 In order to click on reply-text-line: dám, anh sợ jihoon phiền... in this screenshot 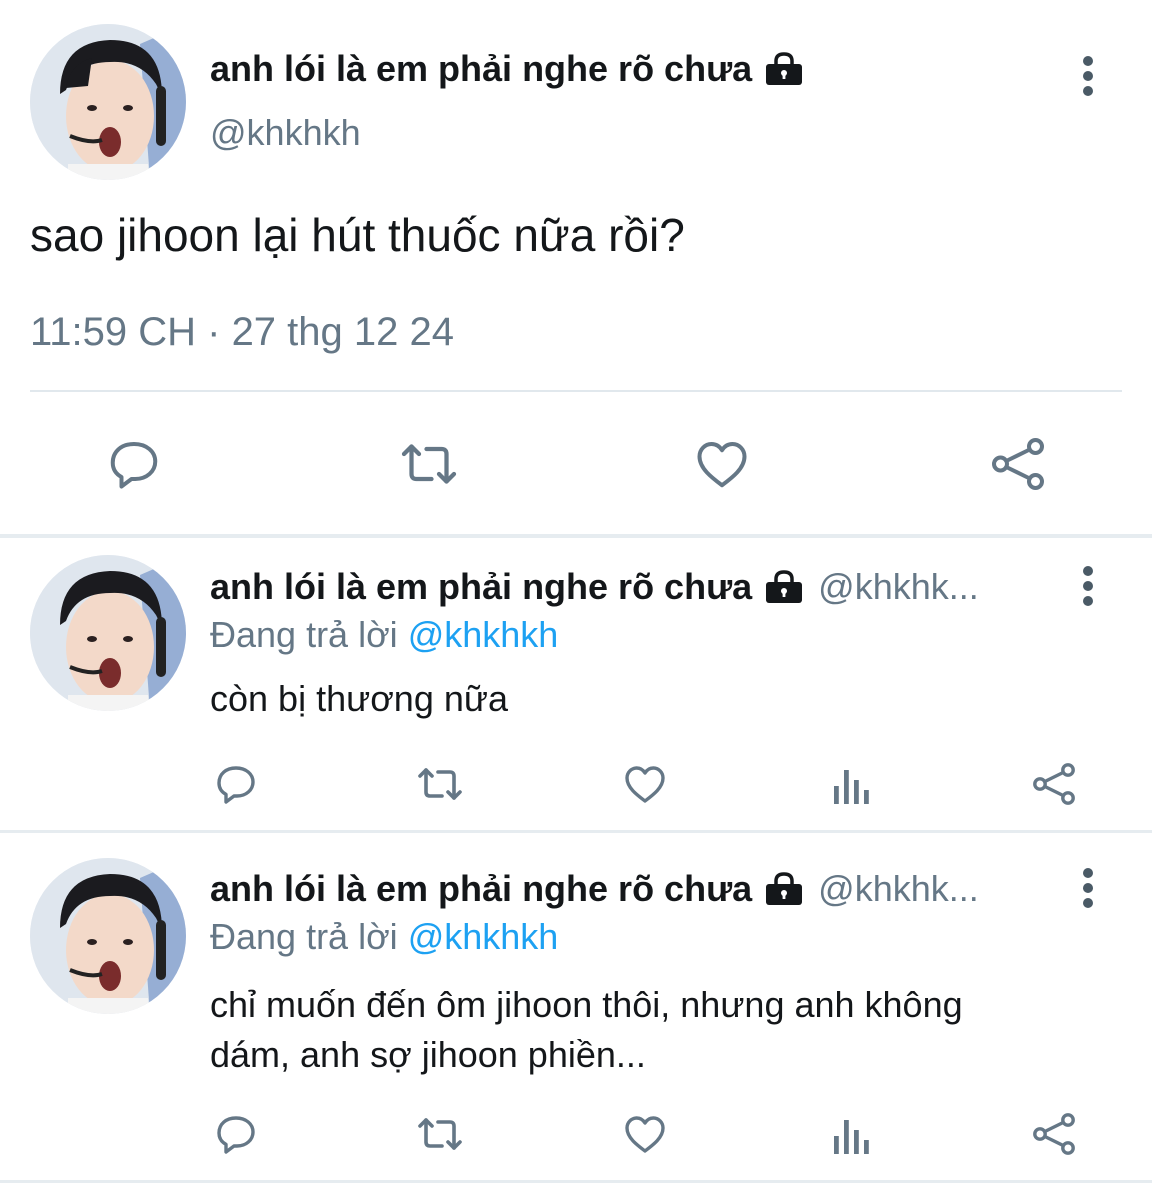, I will do `click(428, 1054)`.